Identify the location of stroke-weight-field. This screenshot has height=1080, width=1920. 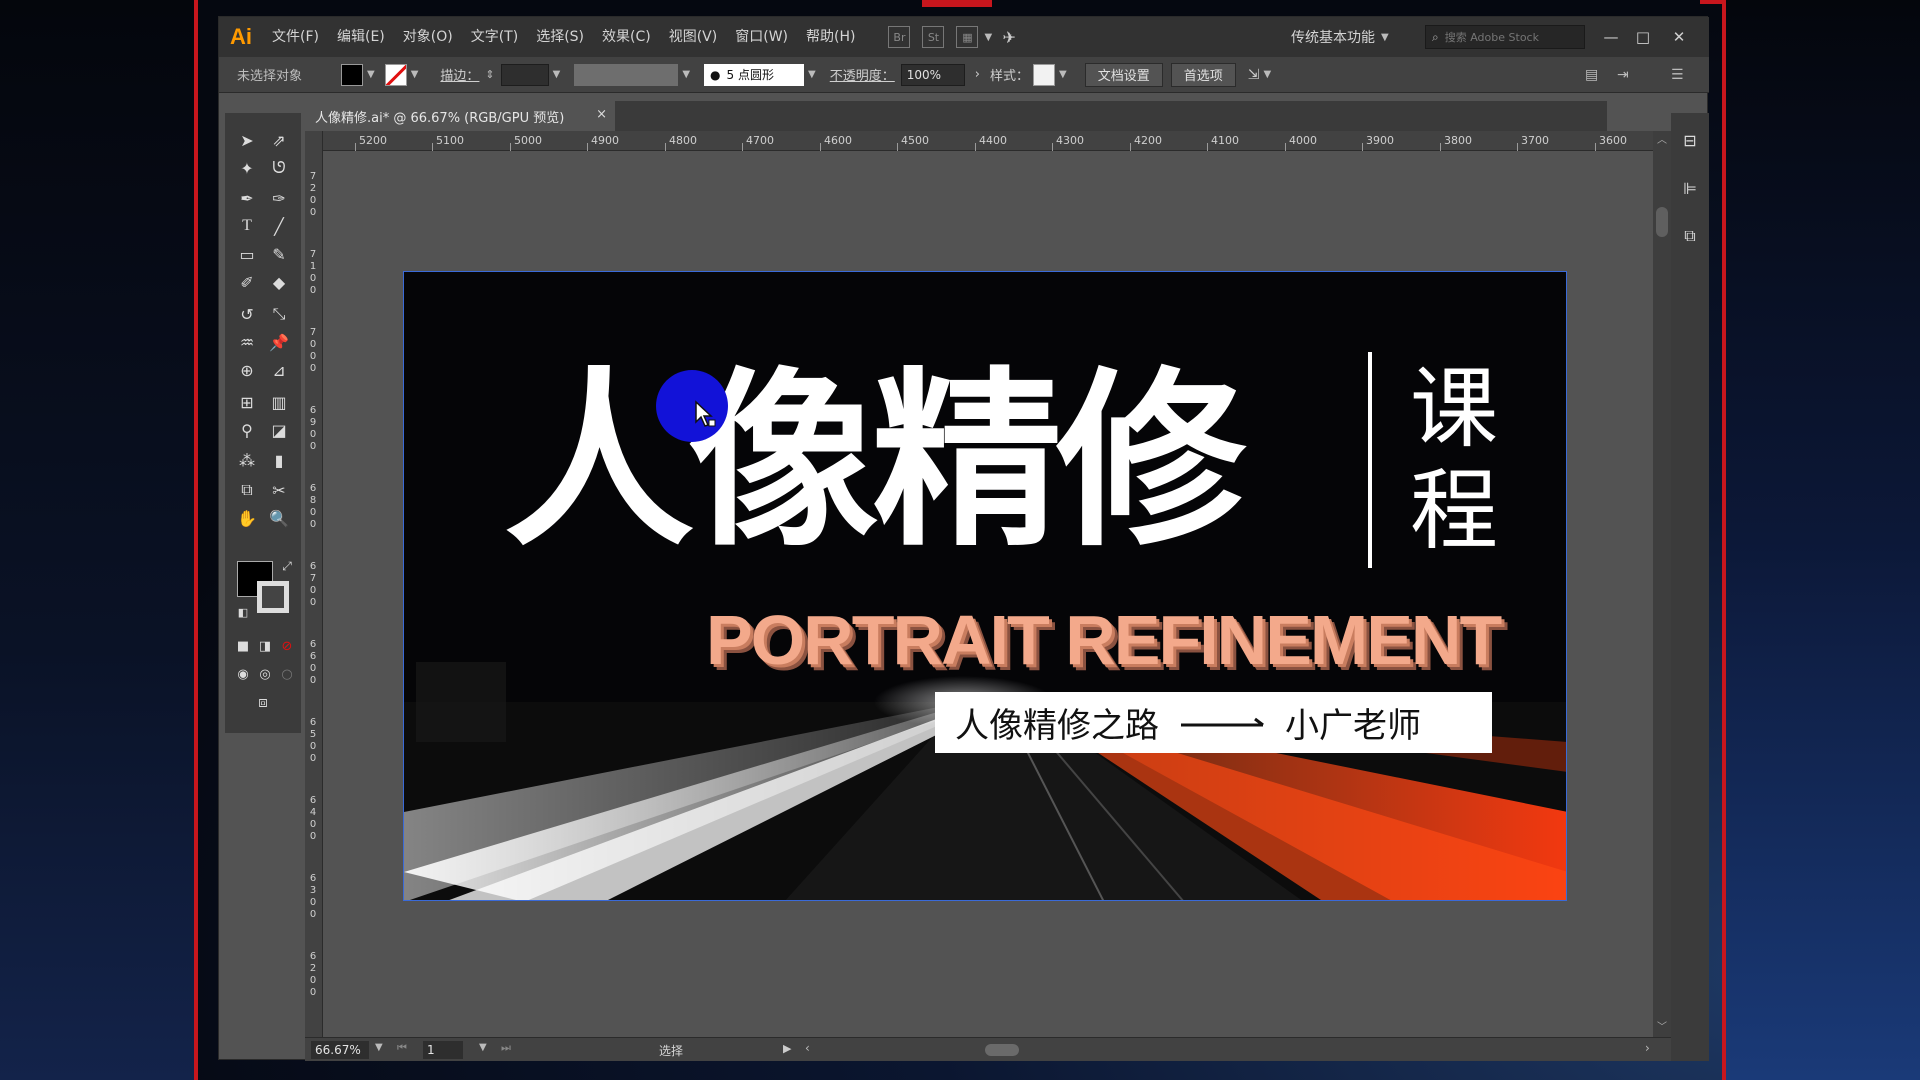
(524, 74).